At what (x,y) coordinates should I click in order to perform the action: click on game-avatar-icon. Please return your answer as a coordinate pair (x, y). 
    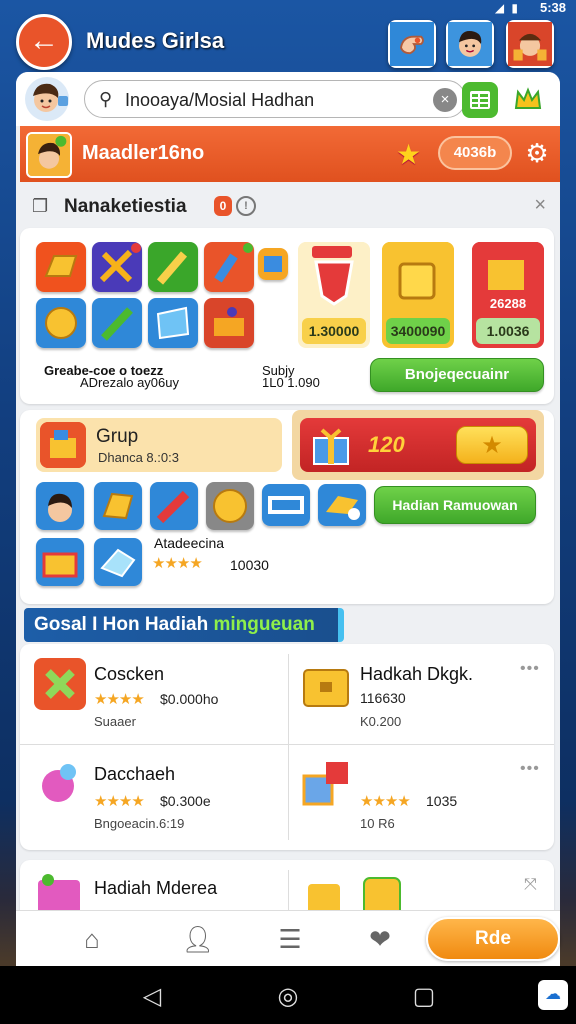
    Looking at the image, I should click on (530, 44).